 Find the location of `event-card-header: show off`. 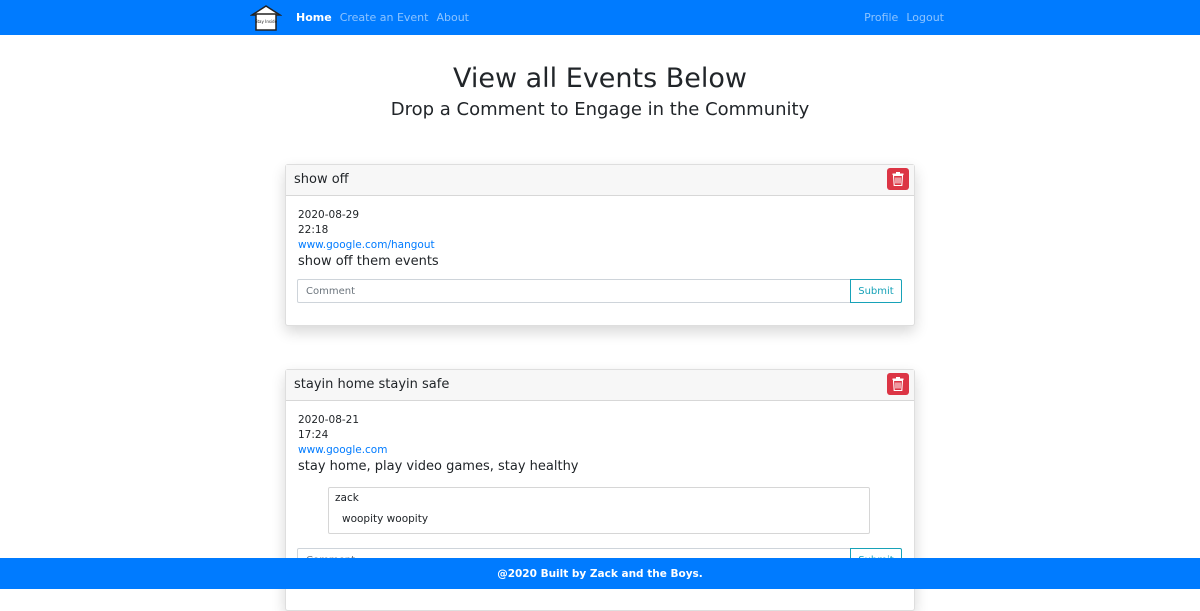

event-card-header: show off is located at coordinates (600, 180).